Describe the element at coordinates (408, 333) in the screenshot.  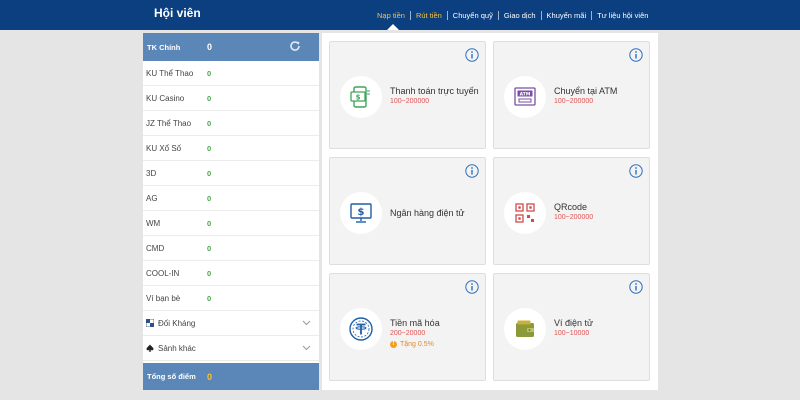
I see `method-range: 200~20000` at that location.